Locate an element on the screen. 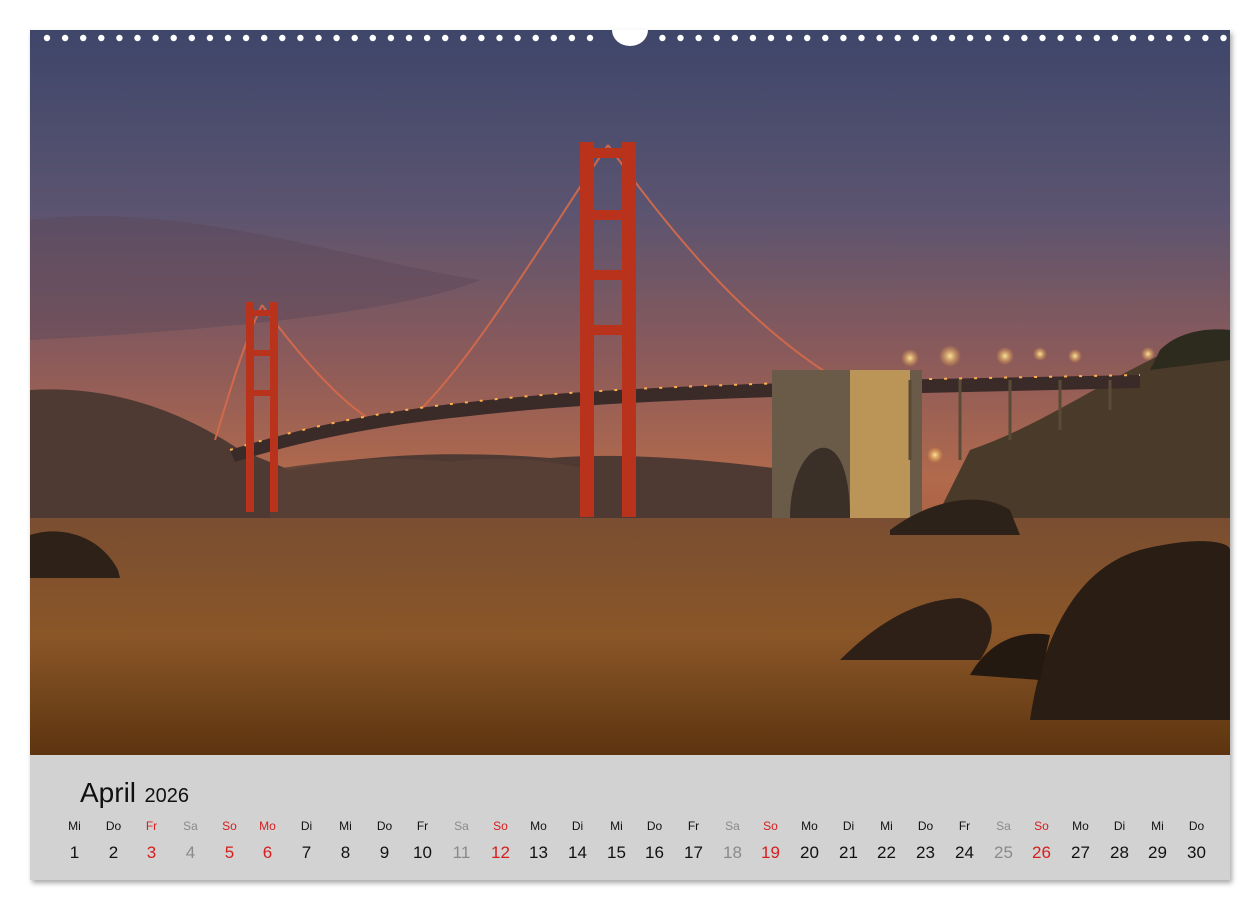 Image resolution: width=1260 pixels, height=908 pixels. day-number: 6 is located at coordinates (267, 852).